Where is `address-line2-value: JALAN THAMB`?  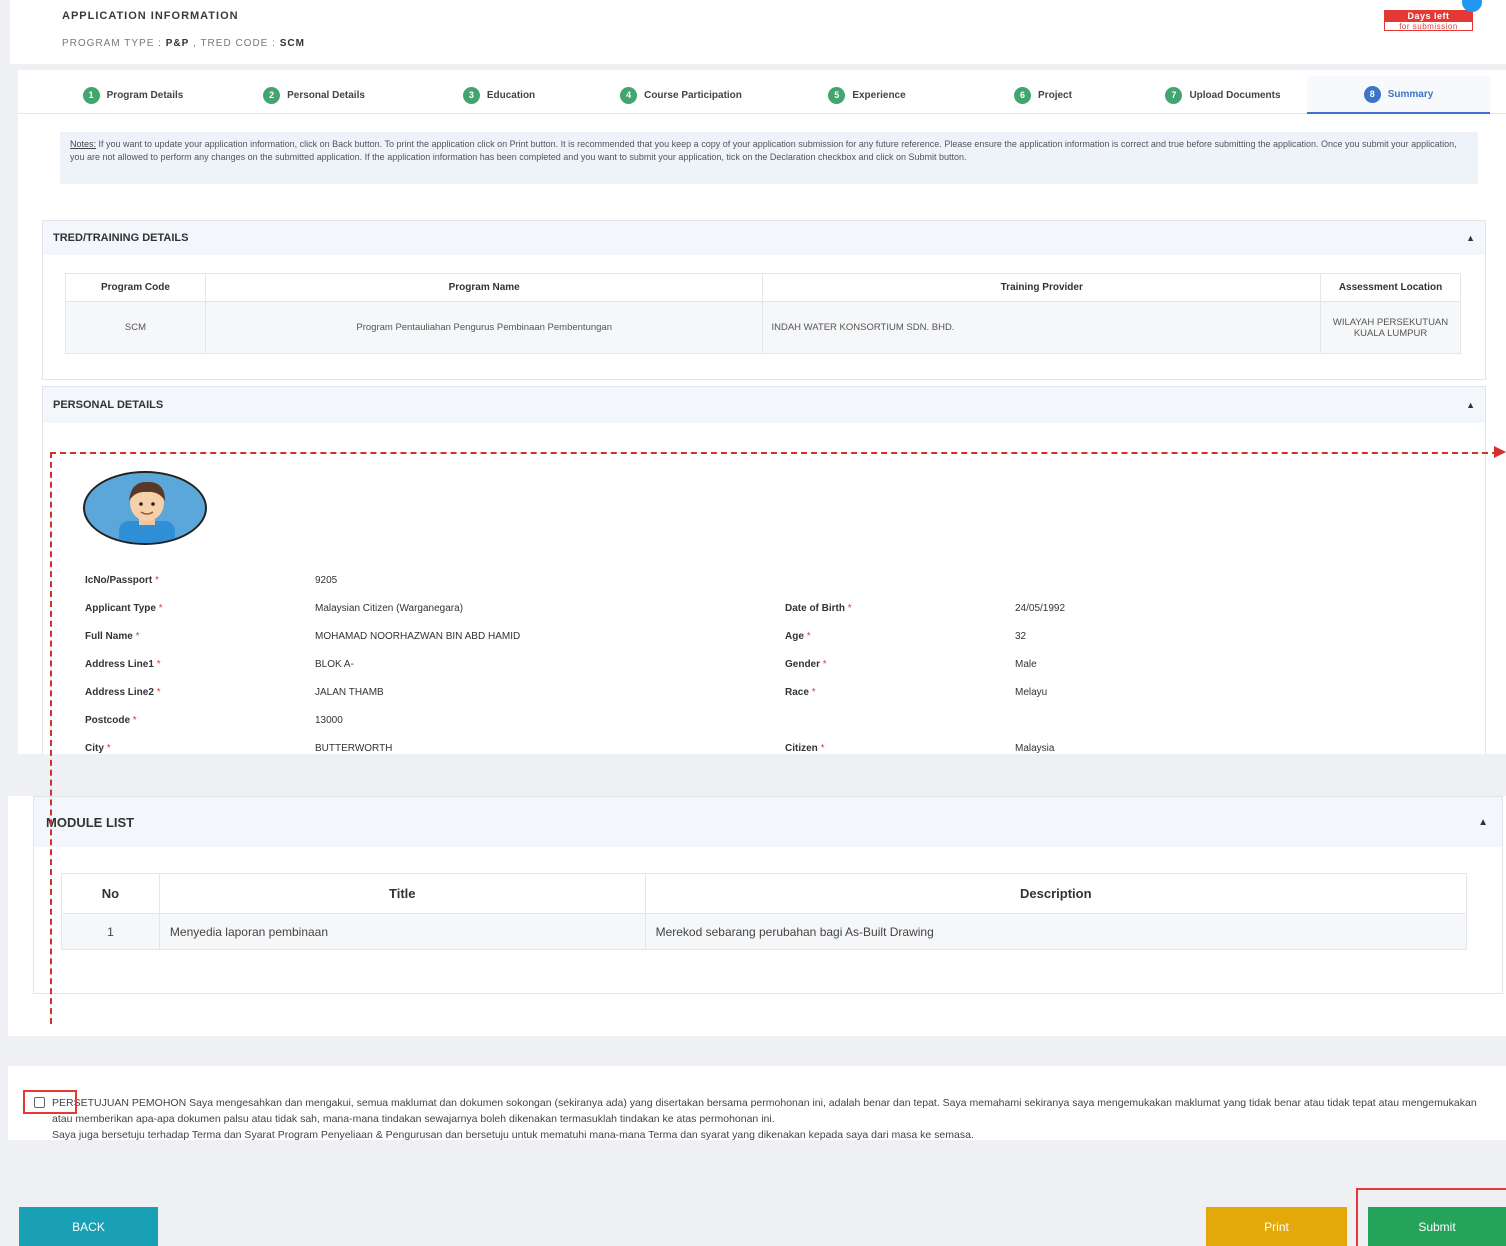 address-line2-value: JALAN THAMB is located at coordinates (349, 692).